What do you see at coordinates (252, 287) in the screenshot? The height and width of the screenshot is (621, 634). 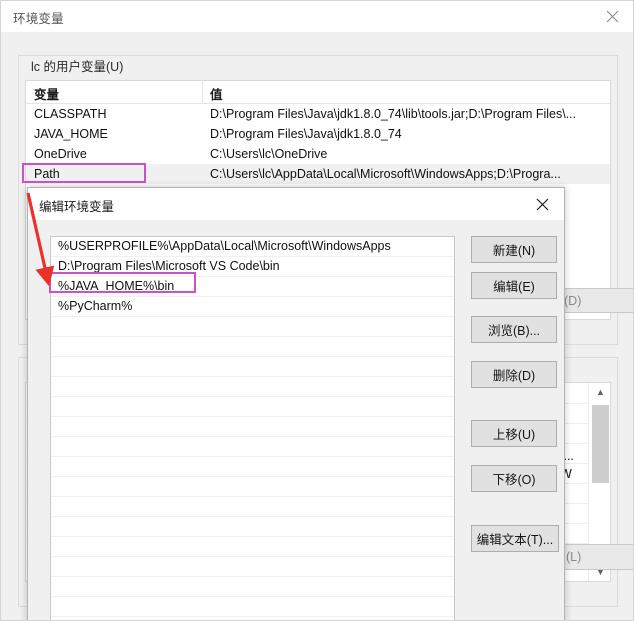 I see `list-item-java-home: %JAVA_HOME%\bin` at bounding box center [252, 287].